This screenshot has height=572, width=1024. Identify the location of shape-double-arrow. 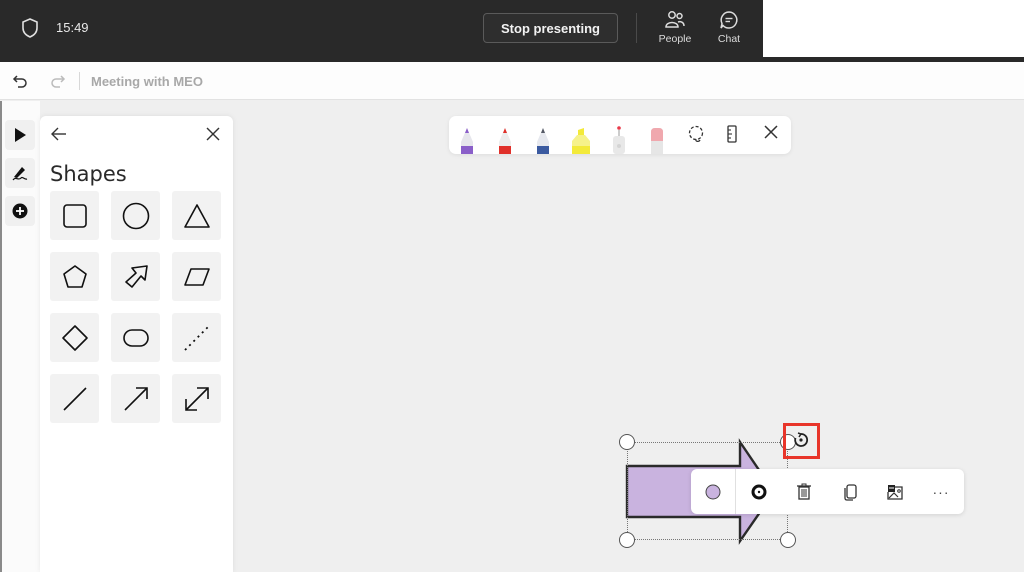
(196, 398).